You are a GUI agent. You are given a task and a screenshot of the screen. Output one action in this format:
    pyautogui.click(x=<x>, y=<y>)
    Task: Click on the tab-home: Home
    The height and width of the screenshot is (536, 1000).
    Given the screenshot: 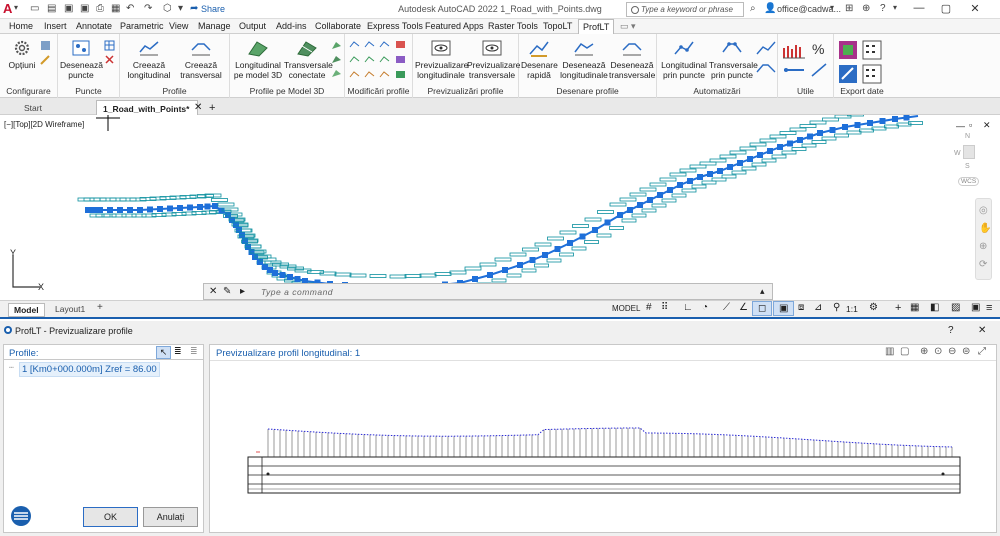 What is the action you would take?
    pyautogui.click(x=21, y=26)
    